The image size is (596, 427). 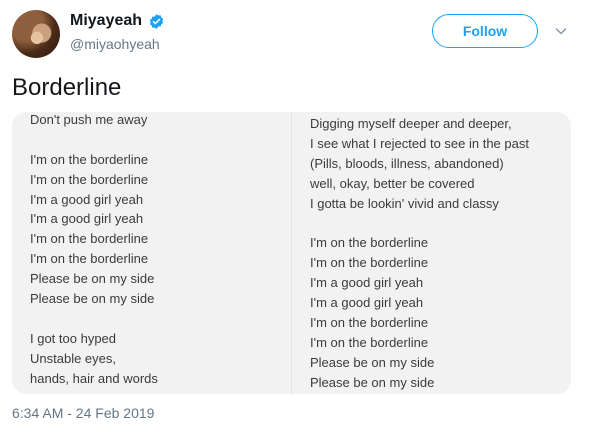 What do you see at coordinates (73, 358) in the screenshot?
I see `lyric-line: Unstable eyes,` at bounding box center [73, 358].